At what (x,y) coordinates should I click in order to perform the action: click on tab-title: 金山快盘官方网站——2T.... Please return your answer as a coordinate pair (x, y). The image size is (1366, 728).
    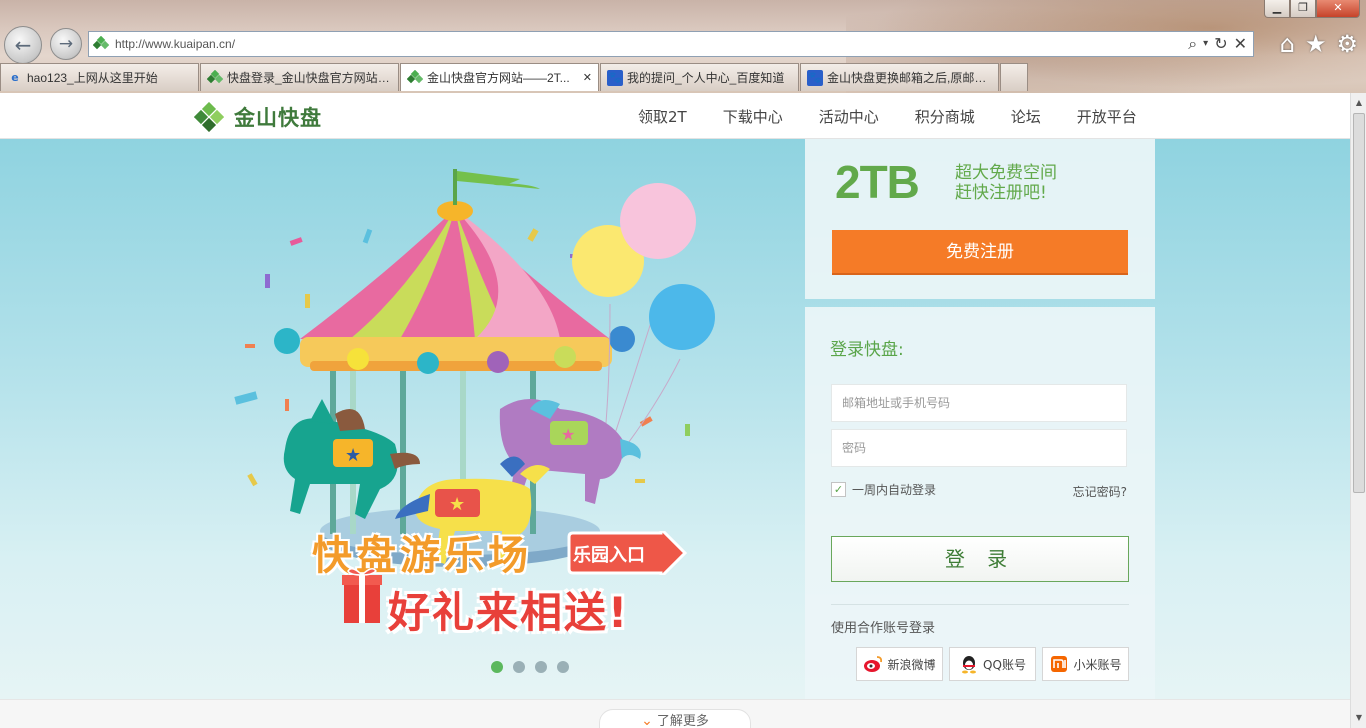
    Looking at the image, I should click on (498, 78).